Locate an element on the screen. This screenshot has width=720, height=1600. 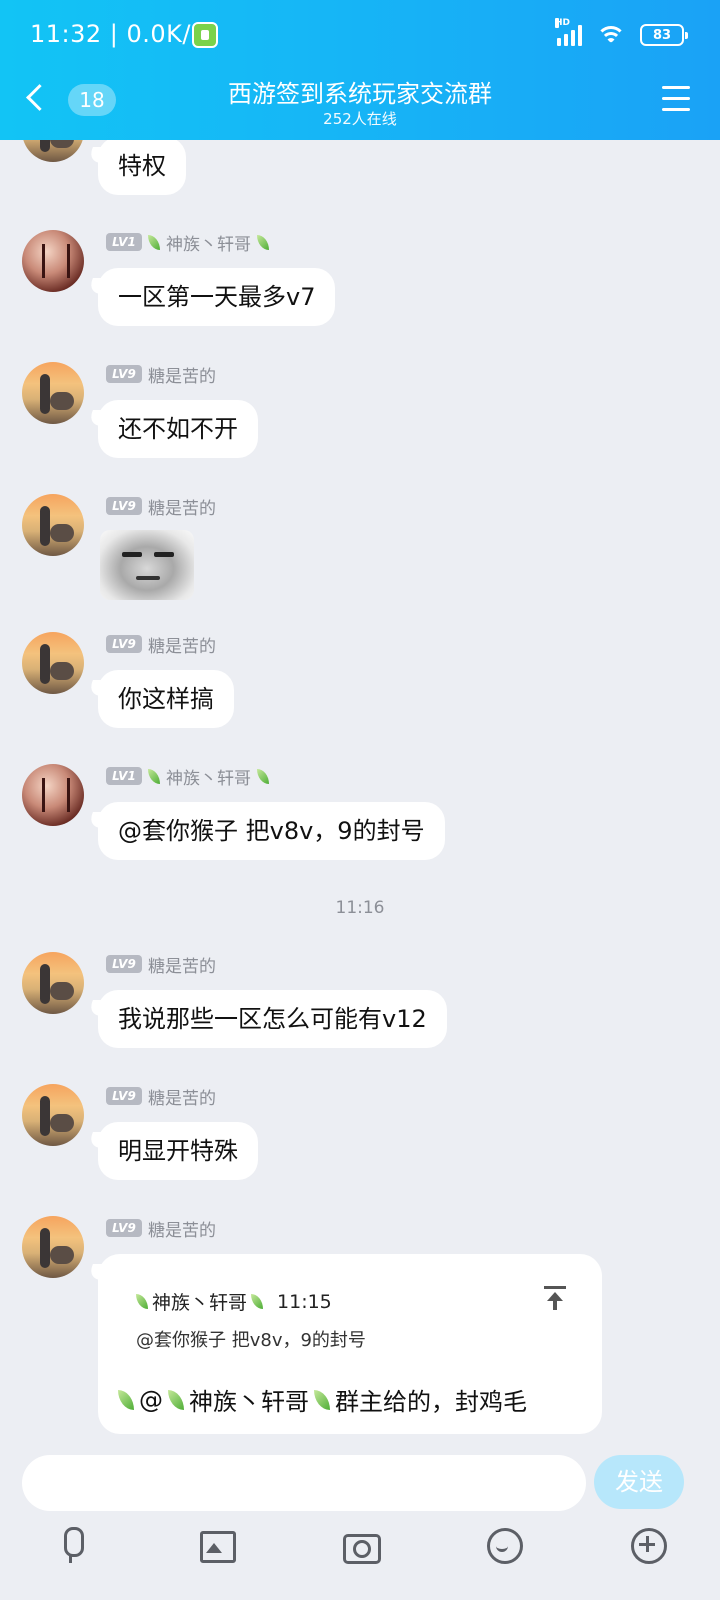
input-area: 发送 is located at coordinates (360, 1522).